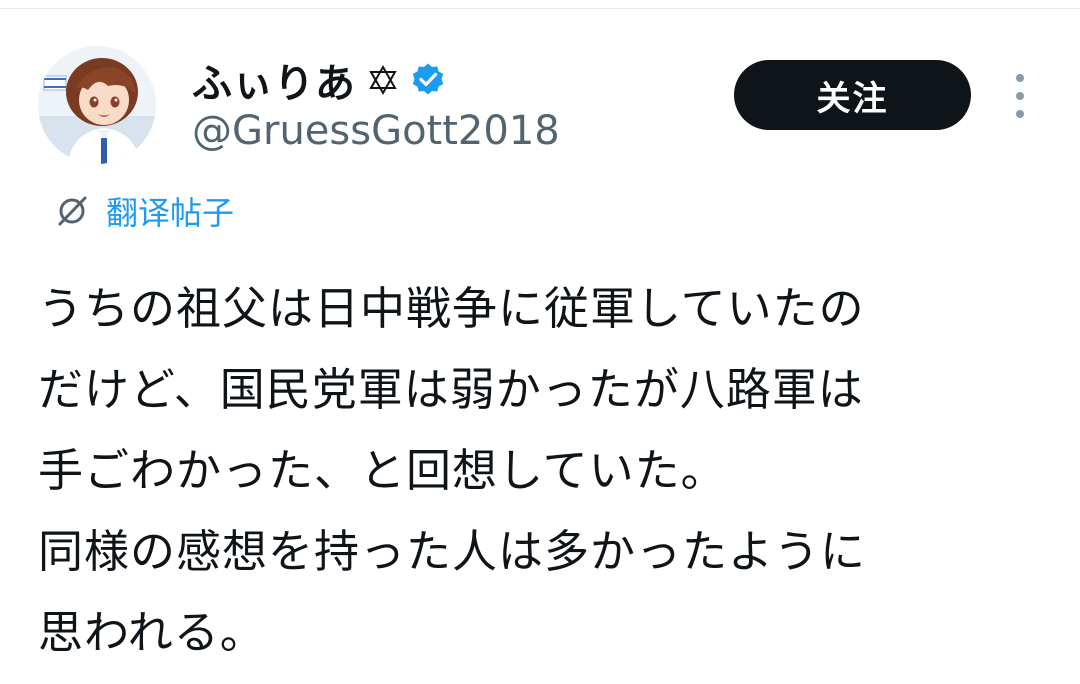 The height and width of the screenshot is (684, 1080). What do you see at coordinates (382, 470) in the screenshot?
I see `post-text-line: 手ごわかった、と回想していた。` at bounding box center [382, 470].